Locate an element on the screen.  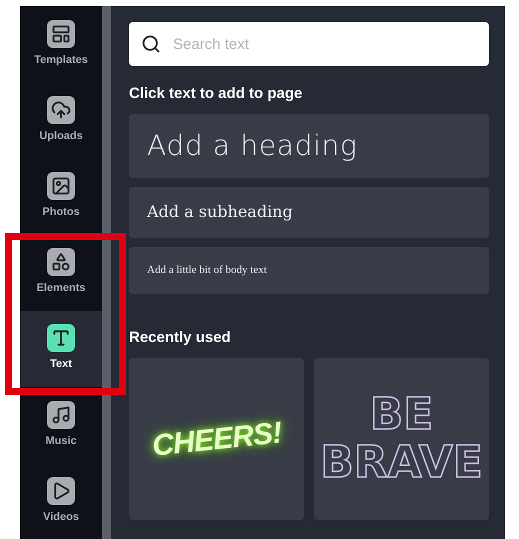
add-text-option: Add a little bit of body text is located at coordinates (309, 270).